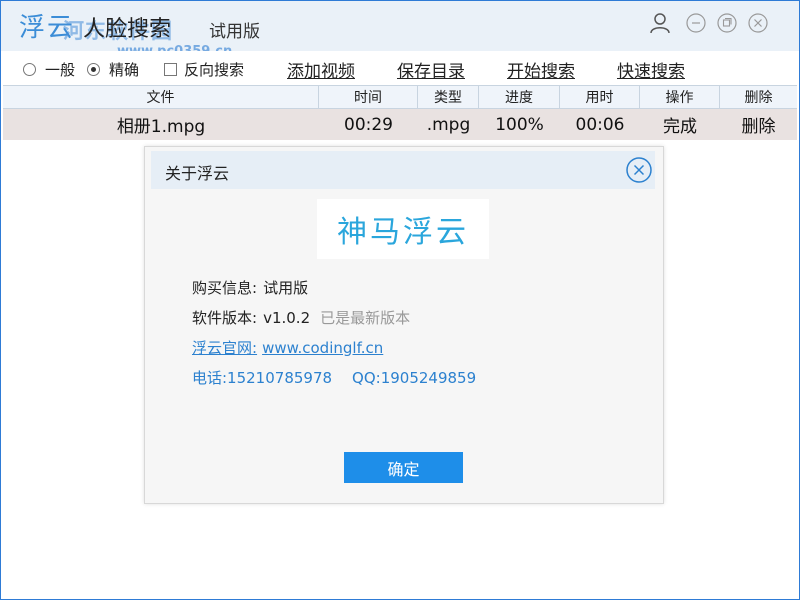  I want to click on version-status: 已是最新版本, so click(365, 318).